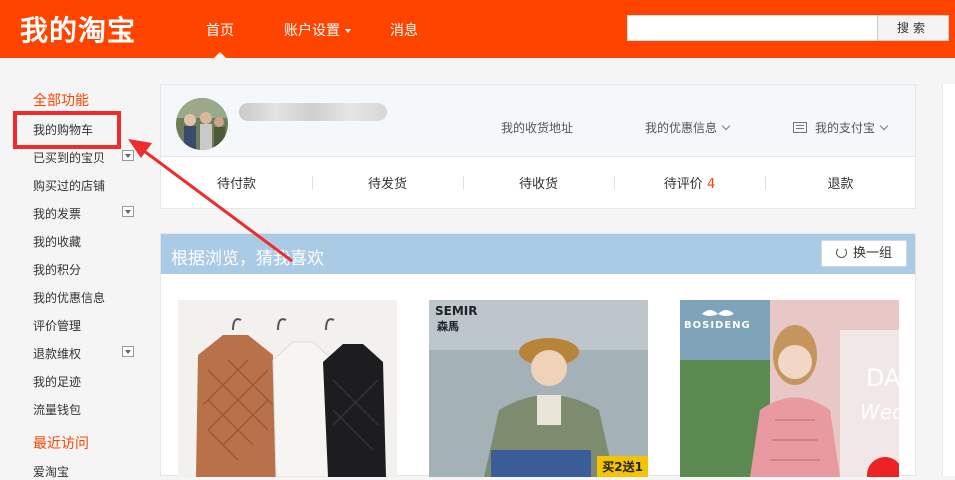  I want to click on order-label: 待发货, so click(387, 184).